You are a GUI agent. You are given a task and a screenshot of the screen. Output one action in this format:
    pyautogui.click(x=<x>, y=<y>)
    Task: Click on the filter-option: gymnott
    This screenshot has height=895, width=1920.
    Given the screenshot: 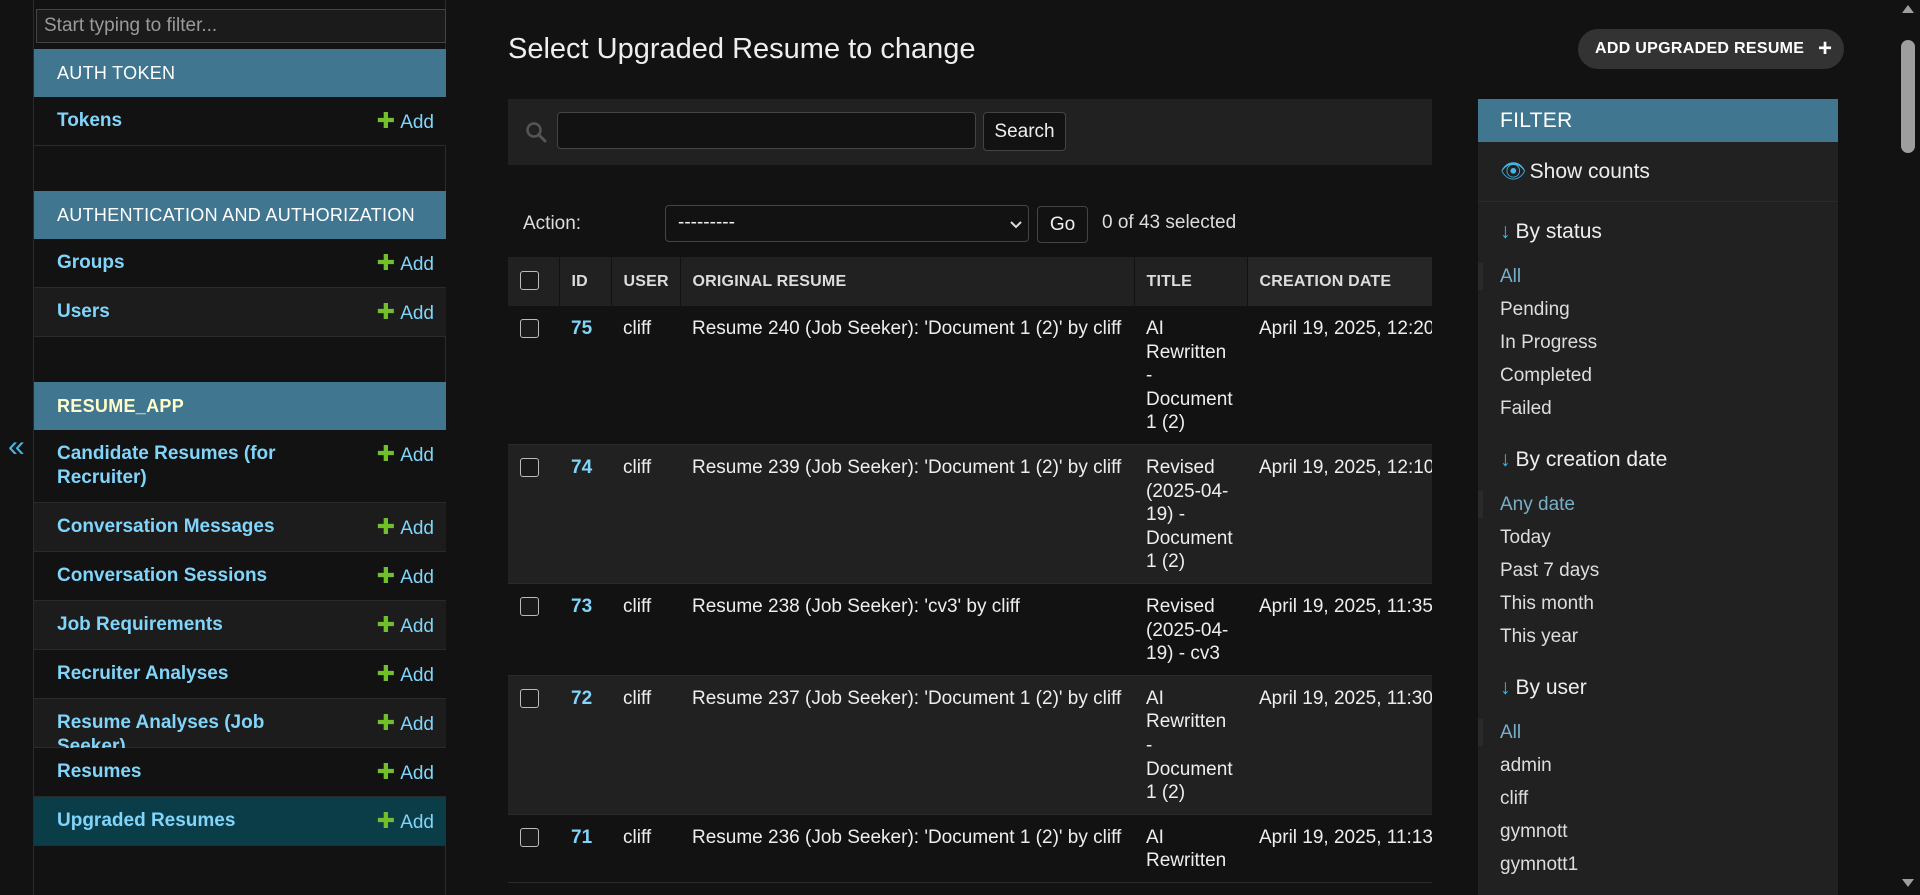 What is the action you would take?
    pyautogui.click(x=1669, y=836)
    